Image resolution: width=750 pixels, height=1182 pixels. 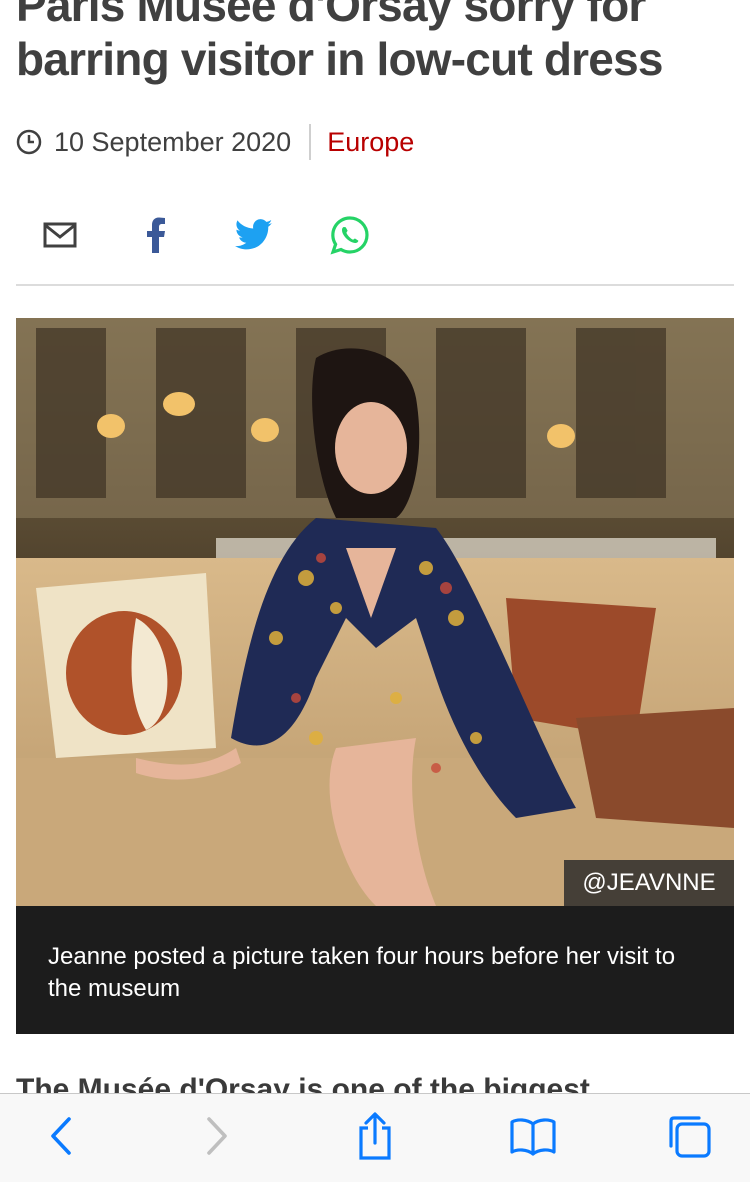 I want to click on whatsapp-icon, so click(x=350, y=237).